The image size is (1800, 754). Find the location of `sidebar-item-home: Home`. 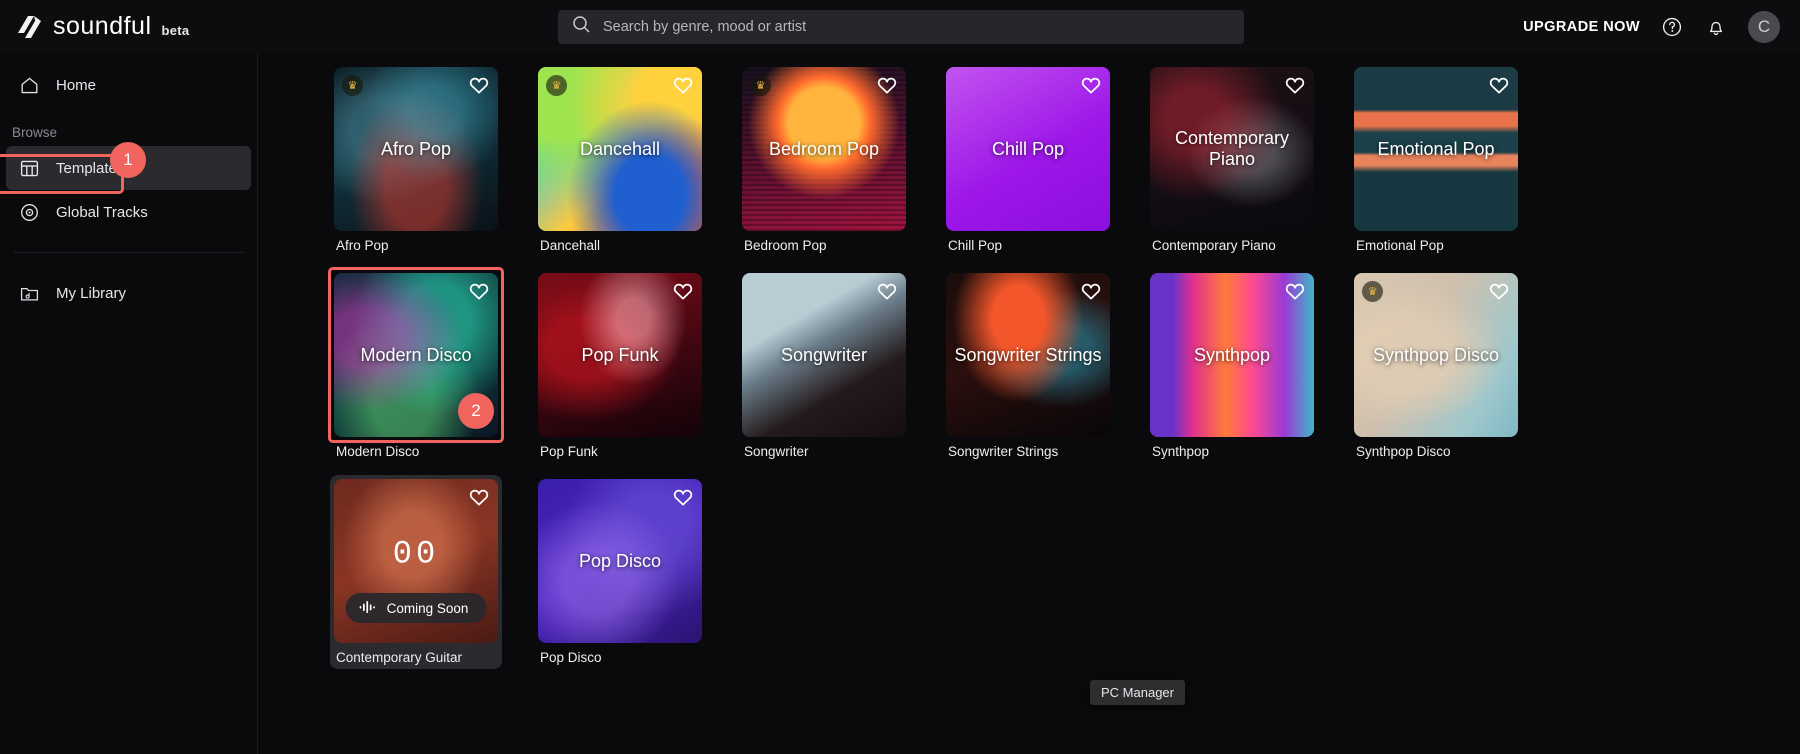

sidebar-item-home: Home is located at coordinates (128, 85).